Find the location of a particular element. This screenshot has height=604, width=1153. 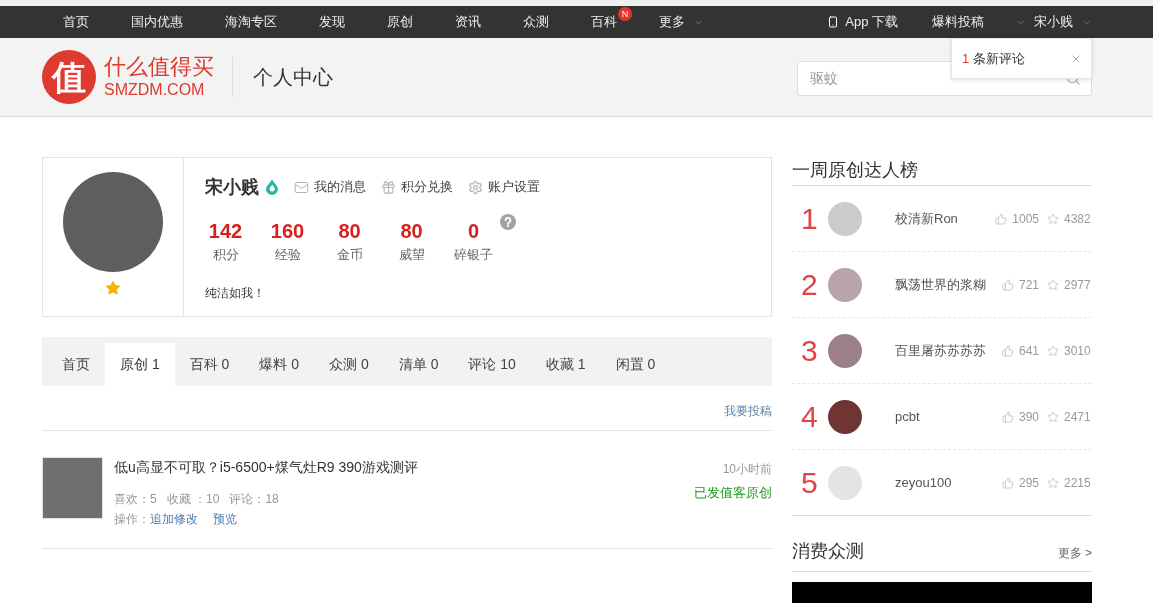

section-title: 消费众测 is located at coordinates (828, 551).